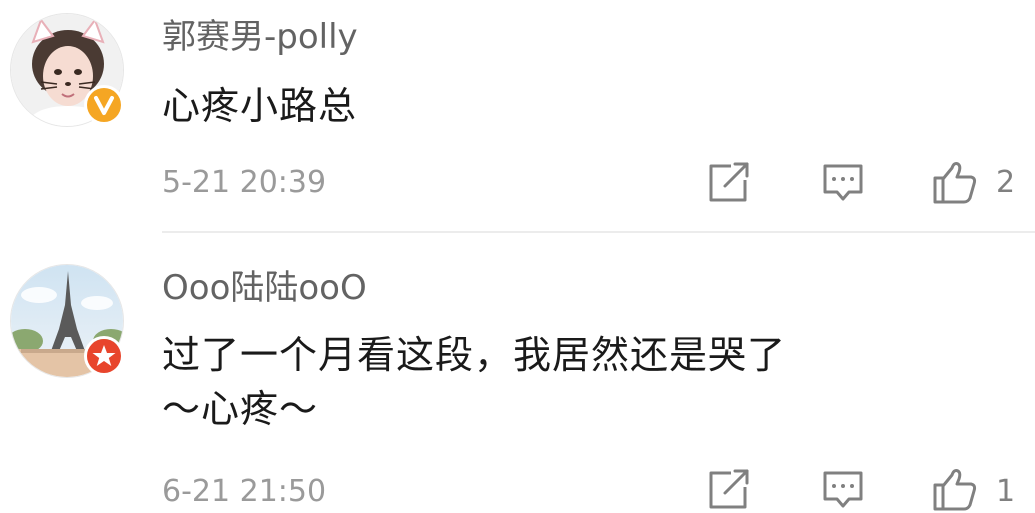 This screenshot has width=1035, height=513. I want to click on member-star-badge, so click(104, 356).